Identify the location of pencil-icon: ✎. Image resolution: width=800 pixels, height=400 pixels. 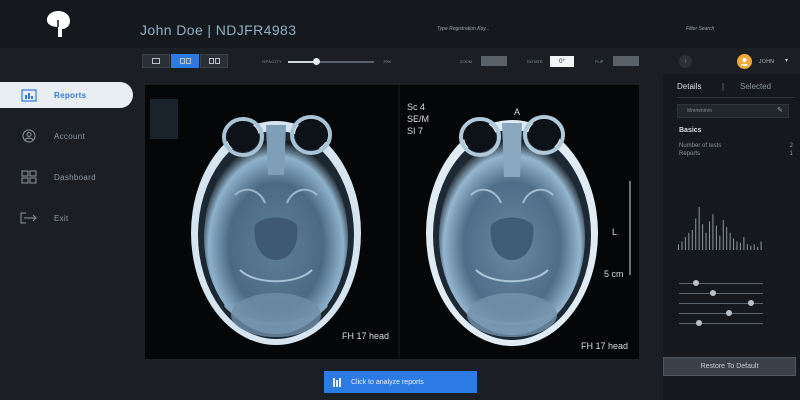
(780, 110).